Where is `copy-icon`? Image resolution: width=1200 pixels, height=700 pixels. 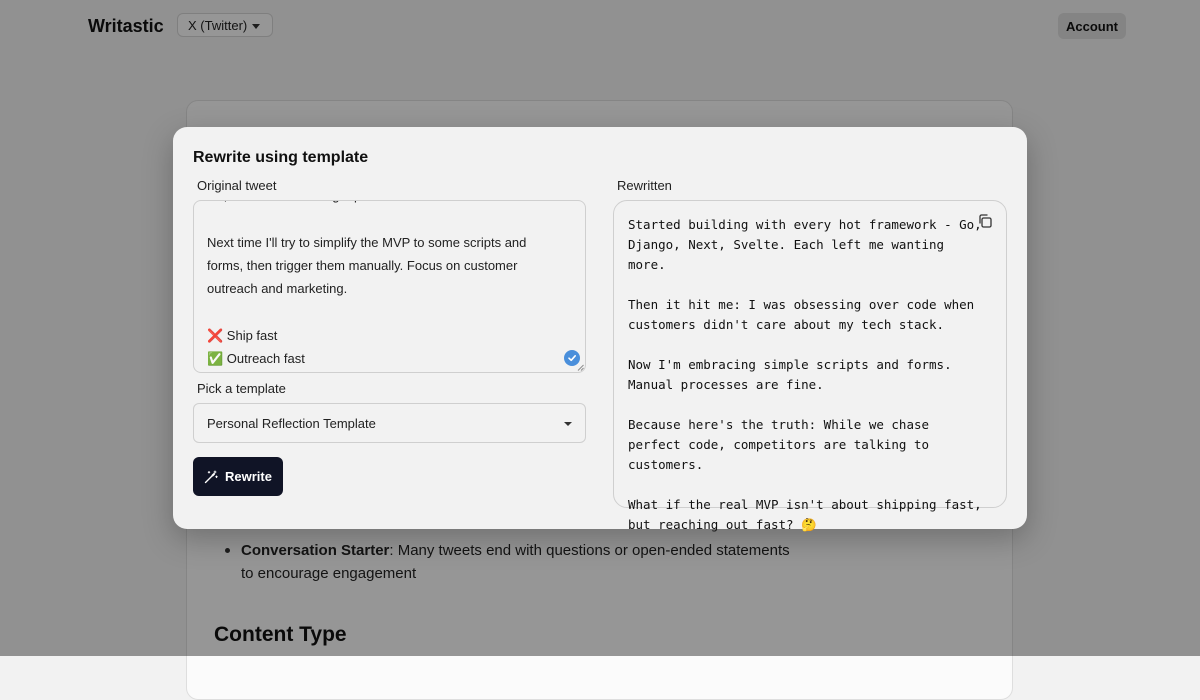
copy-icon is located at coordinates (985, 221).